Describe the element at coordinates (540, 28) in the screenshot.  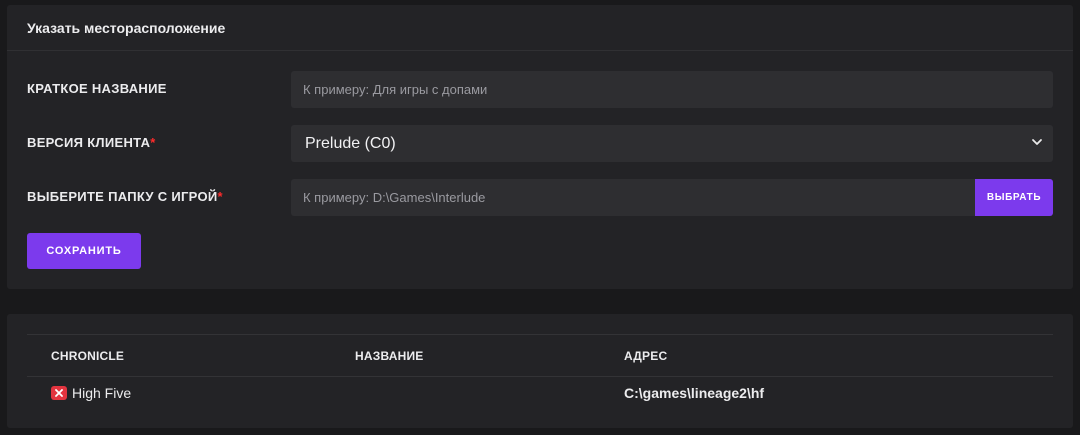
I see `panel-title: Указать месторасположение` at that location.